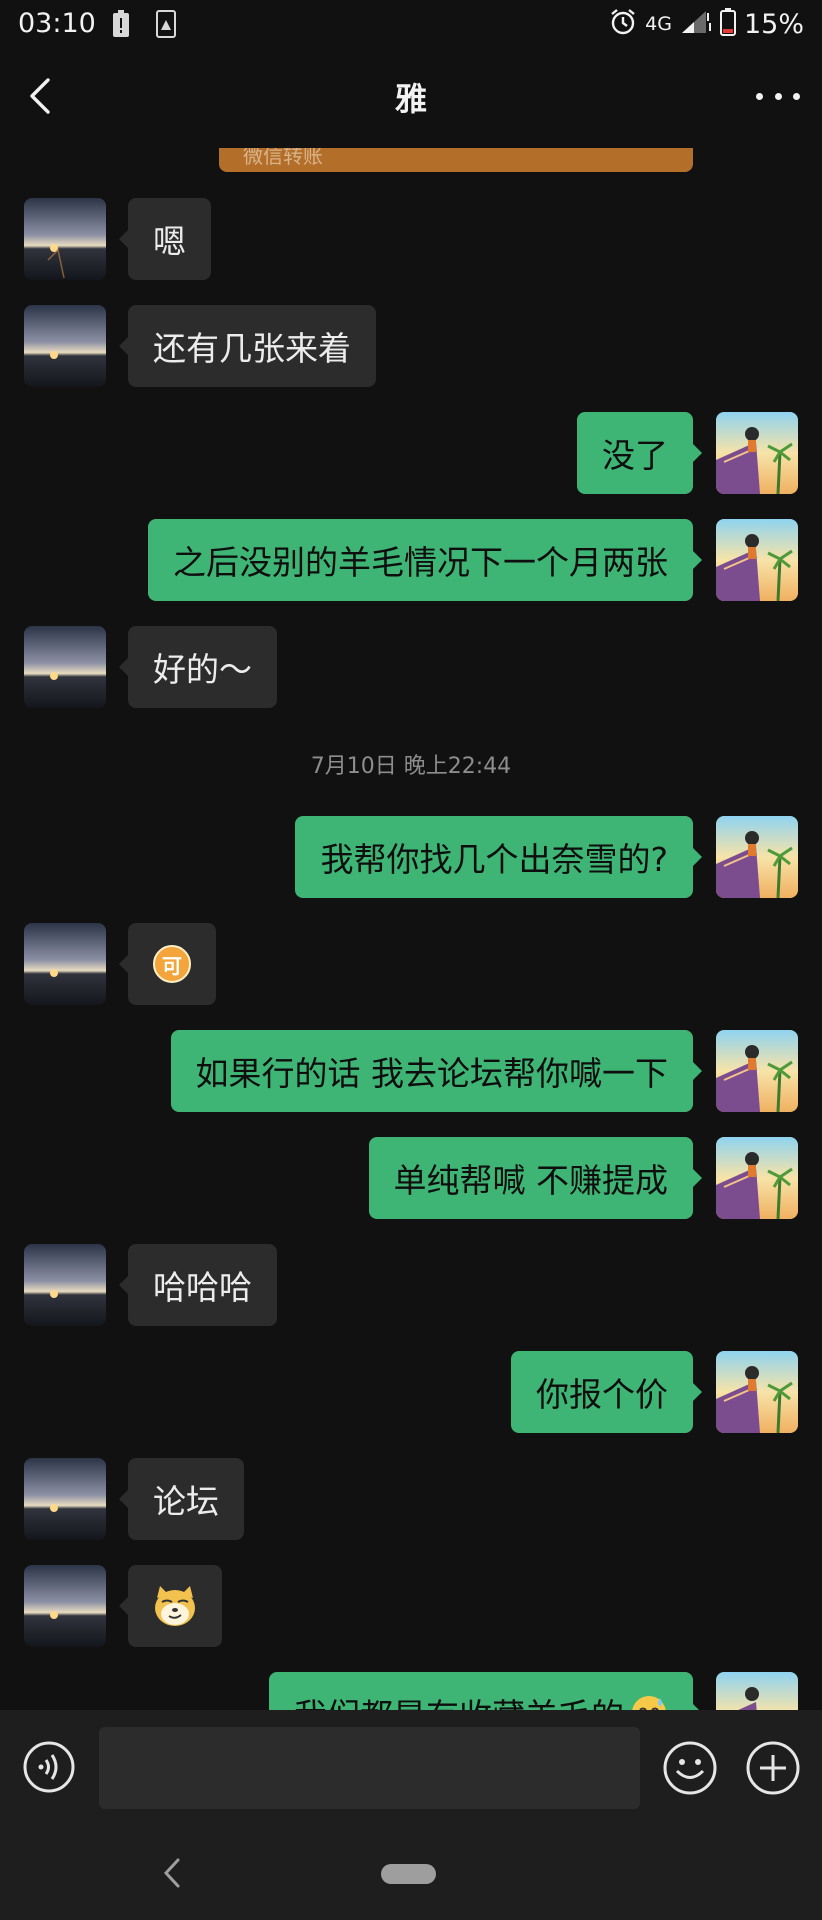 Image resolution: width=822 pixels, height=1920 pixels. I want to click on transfer-label: 微信转账, so click(283, 158).